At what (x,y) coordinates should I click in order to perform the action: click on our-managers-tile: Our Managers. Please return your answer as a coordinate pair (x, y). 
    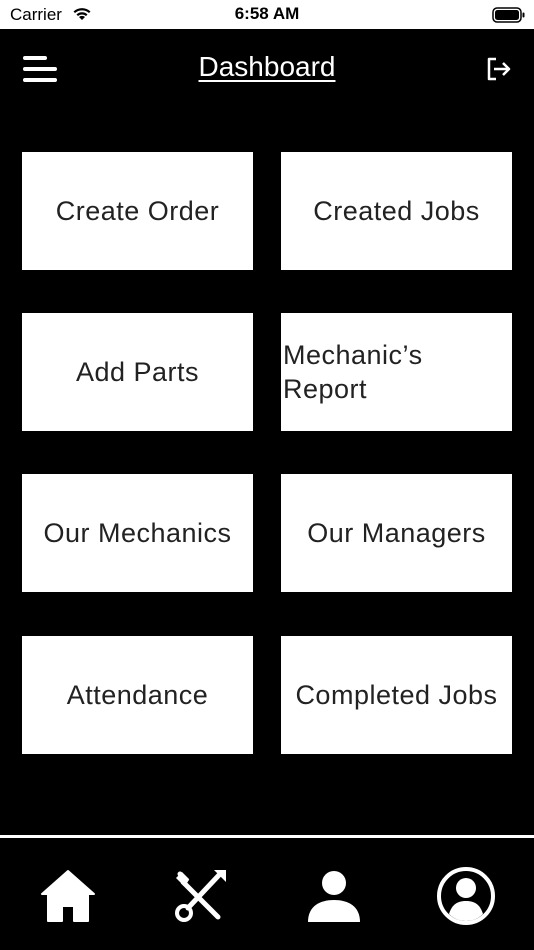
    Looking at the image, I should click on (396, 533).